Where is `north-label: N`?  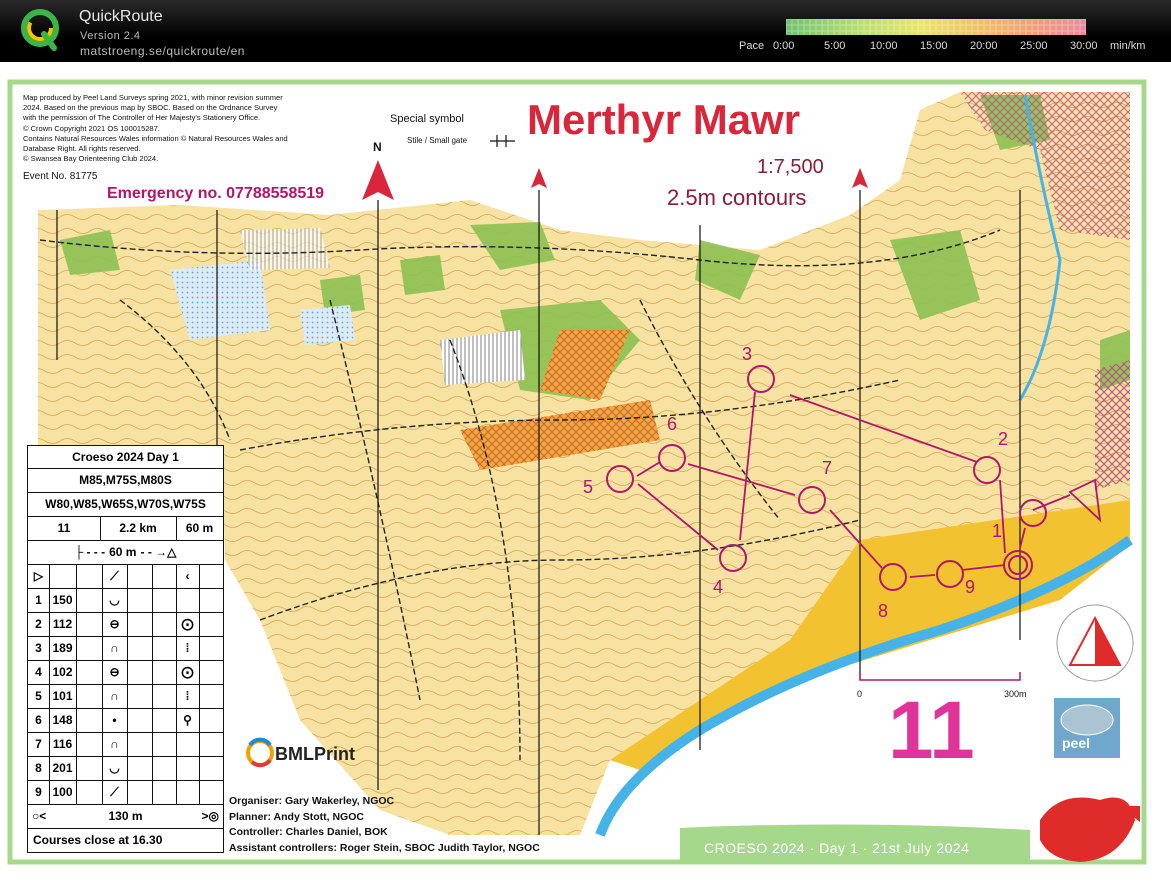 north-label: N is located at coordinates (377, 147).